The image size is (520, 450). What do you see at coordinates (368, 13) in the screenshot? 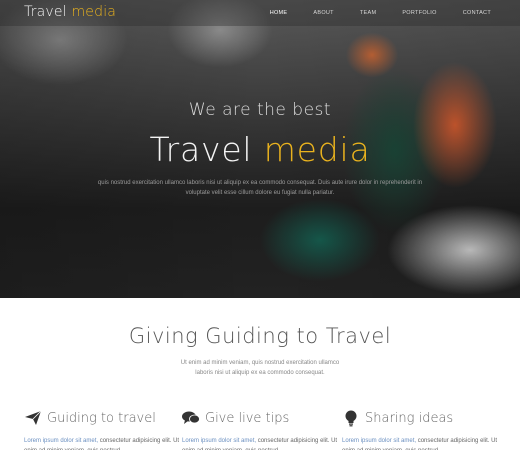
I see `nav-team: TEAM` at bounding box center [368, 13].